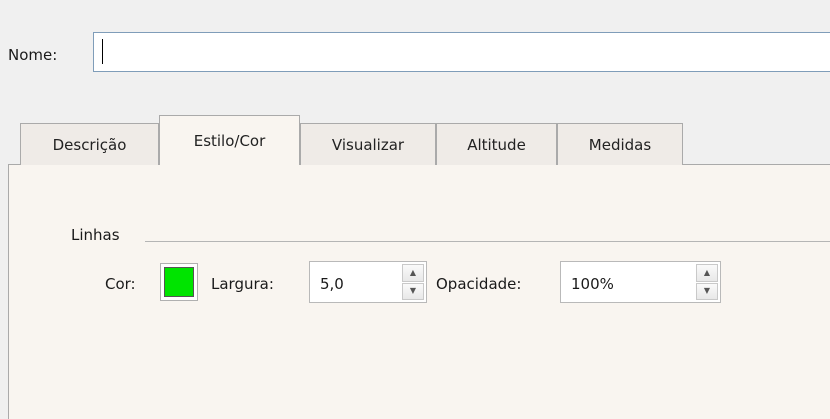 The height and width of the screenshot is (419, 830). Describe the element at coordinates (487, 241) in the screenshot. I see `group-separator` at that location.